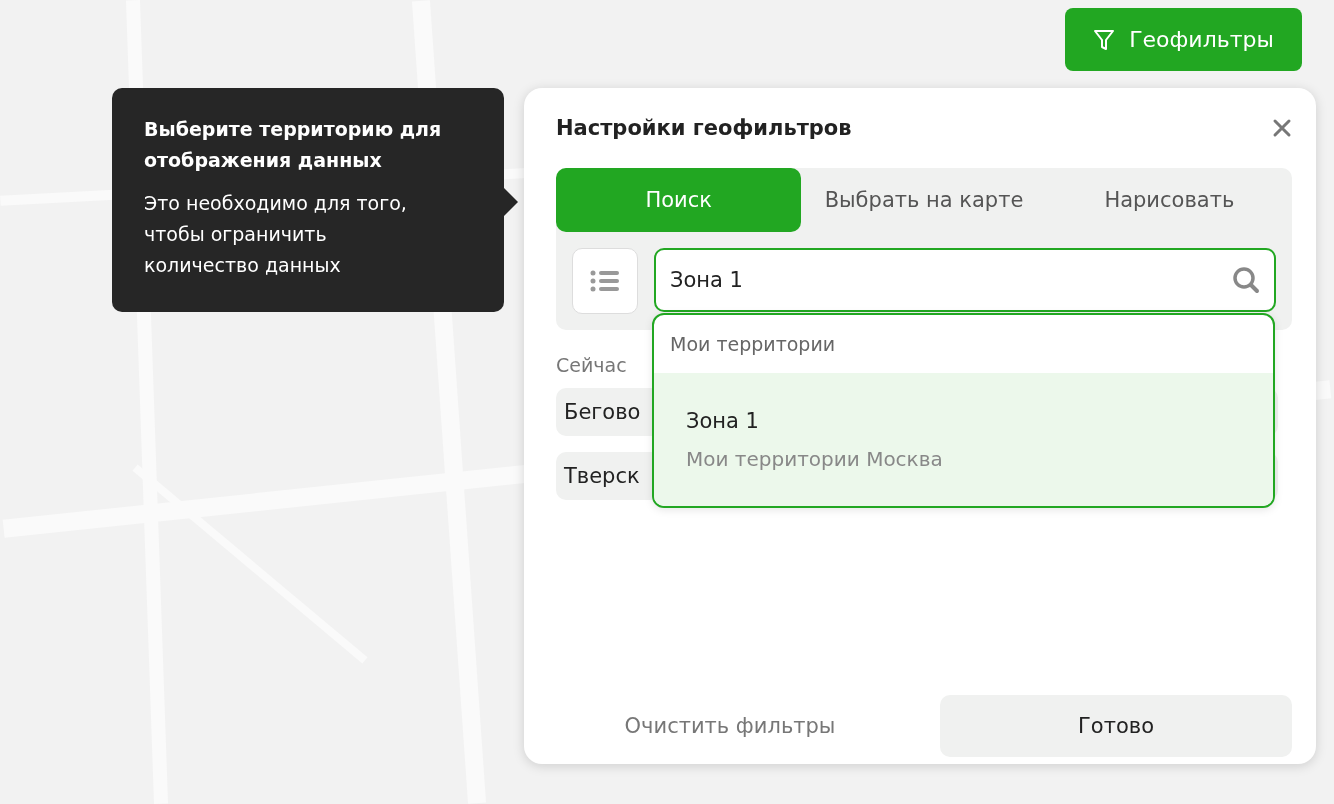 Image resolution: width=1334 pixels, height=804 pixels. What do you see at coordinates (591, 365) in the screenshot?
I see `current-label: Сейчас` at bounding box center [591, 365].